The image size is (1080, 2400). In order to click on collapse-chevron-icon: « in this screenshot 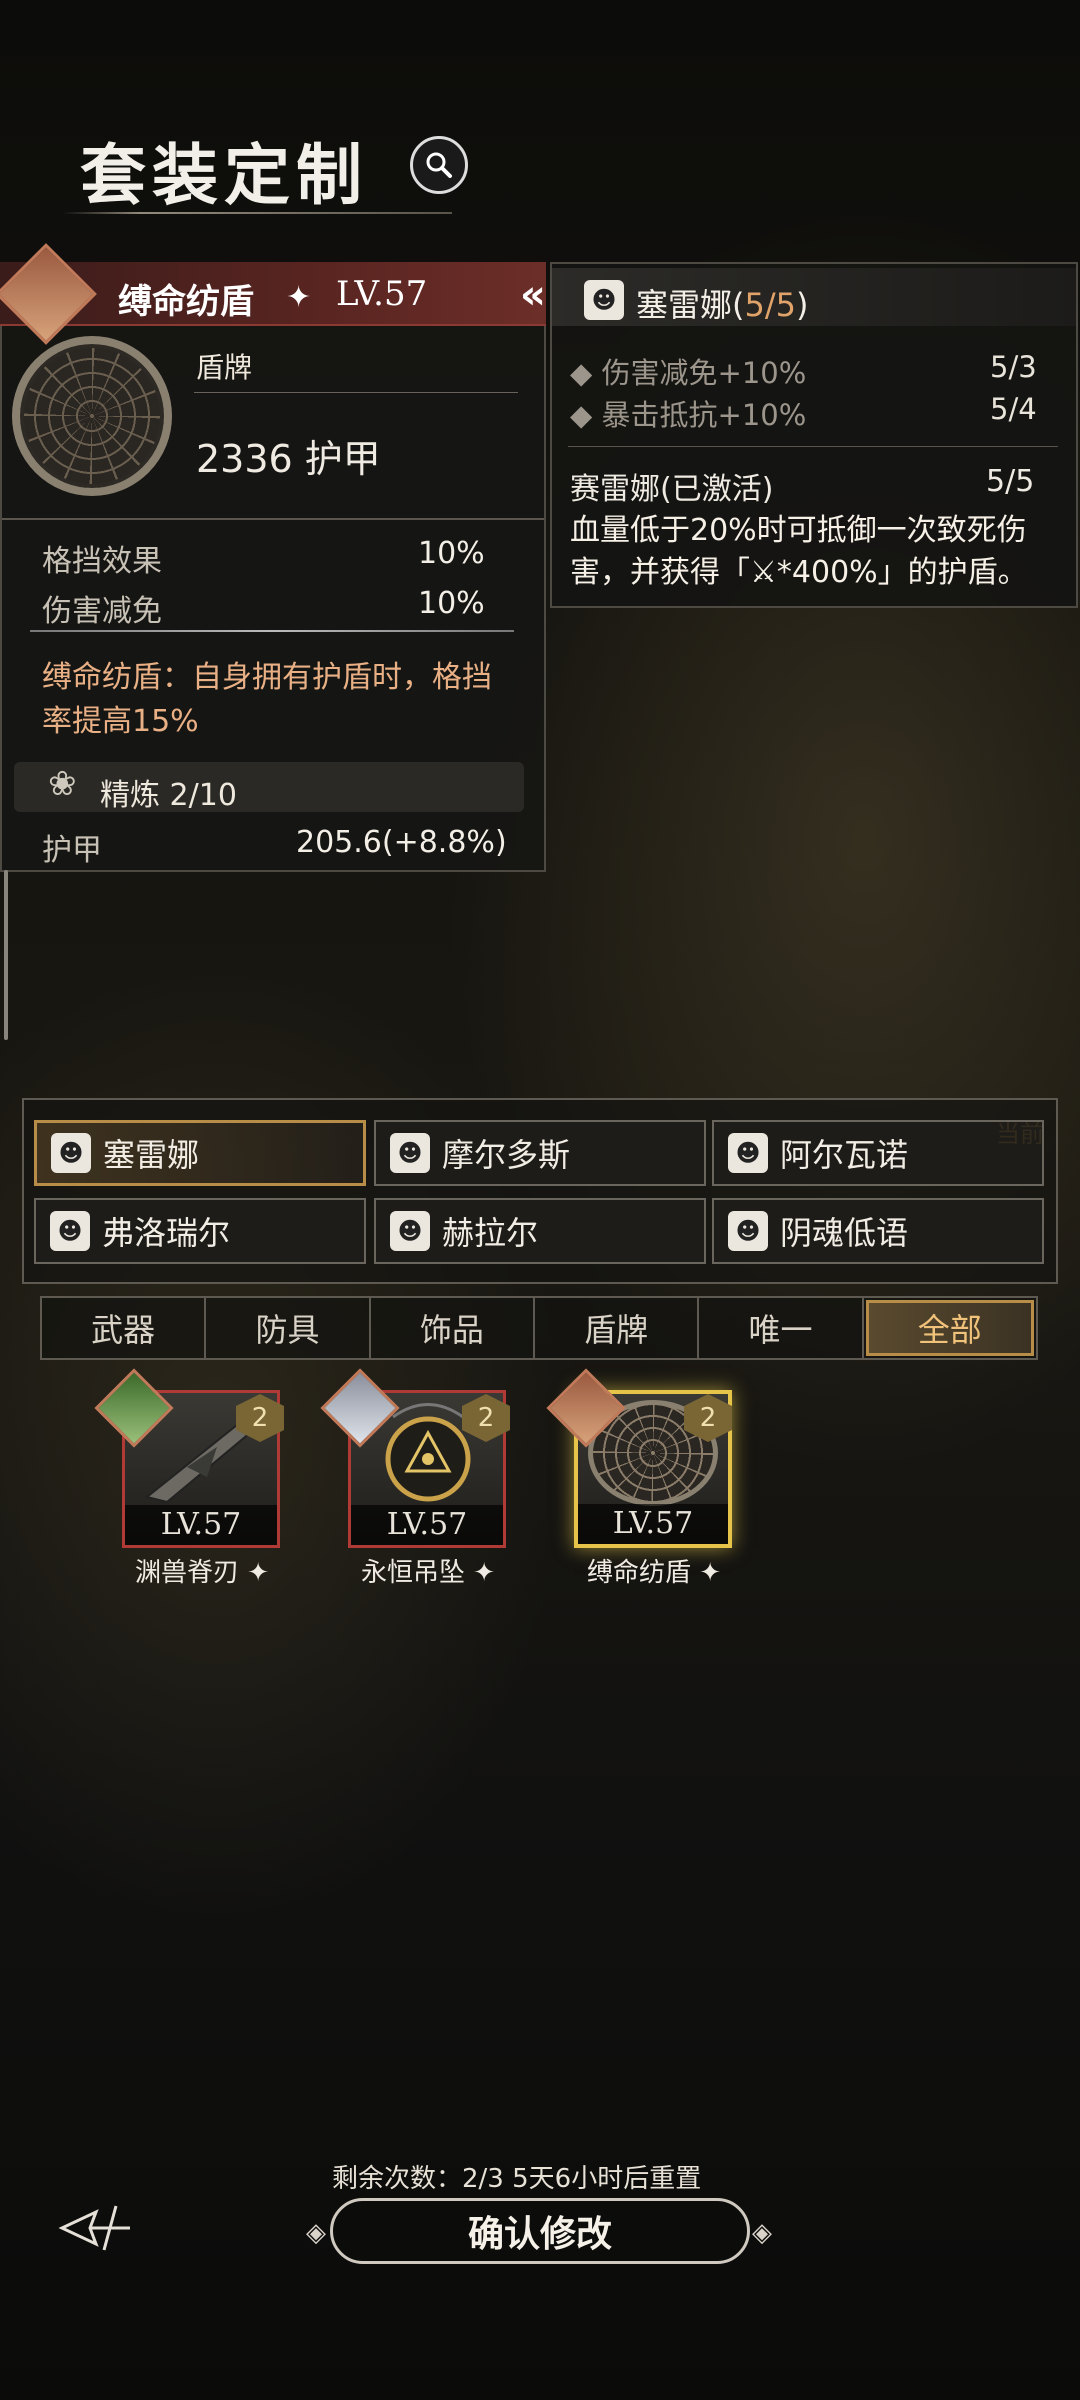, I will do `click(533, 295)`.